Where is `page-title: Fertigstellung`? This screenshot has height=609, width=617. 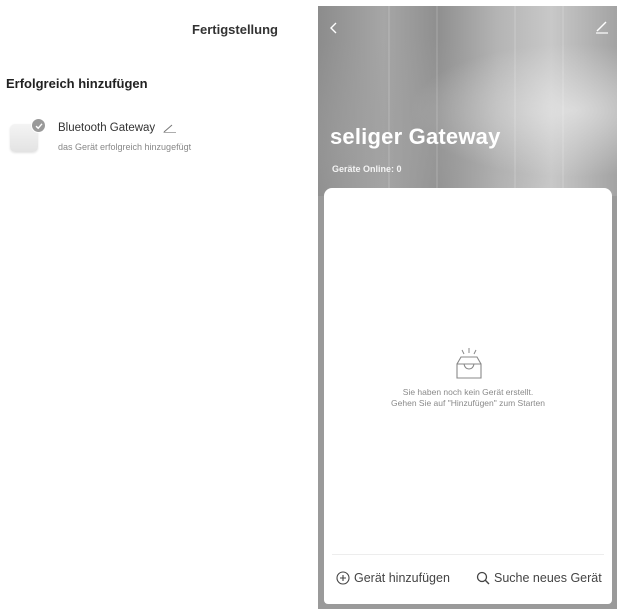
page-title: Fertigstellung is located at coordinates (235, 29).